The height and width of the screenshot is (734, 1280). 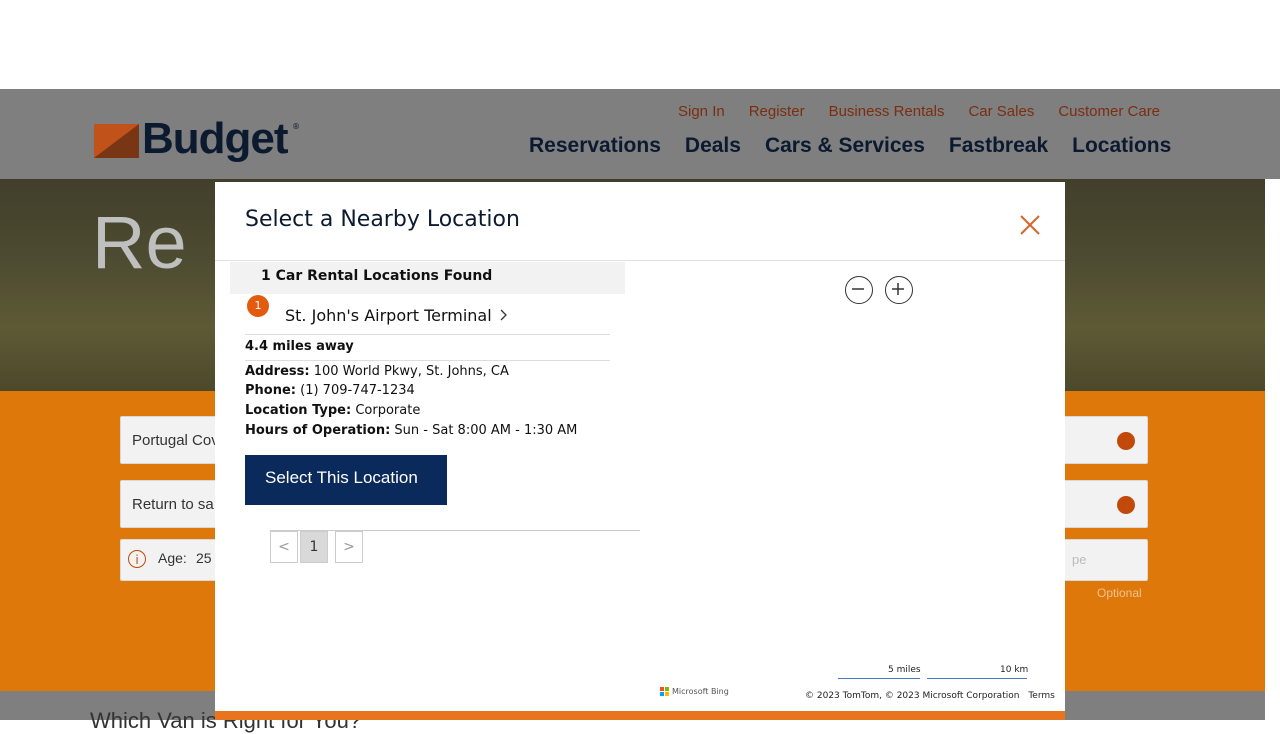 What do you see at coordinates (845, 146) in the screenshot?
I see `nav-cars-services: Cars & Services` at bounding box center [845, 146].